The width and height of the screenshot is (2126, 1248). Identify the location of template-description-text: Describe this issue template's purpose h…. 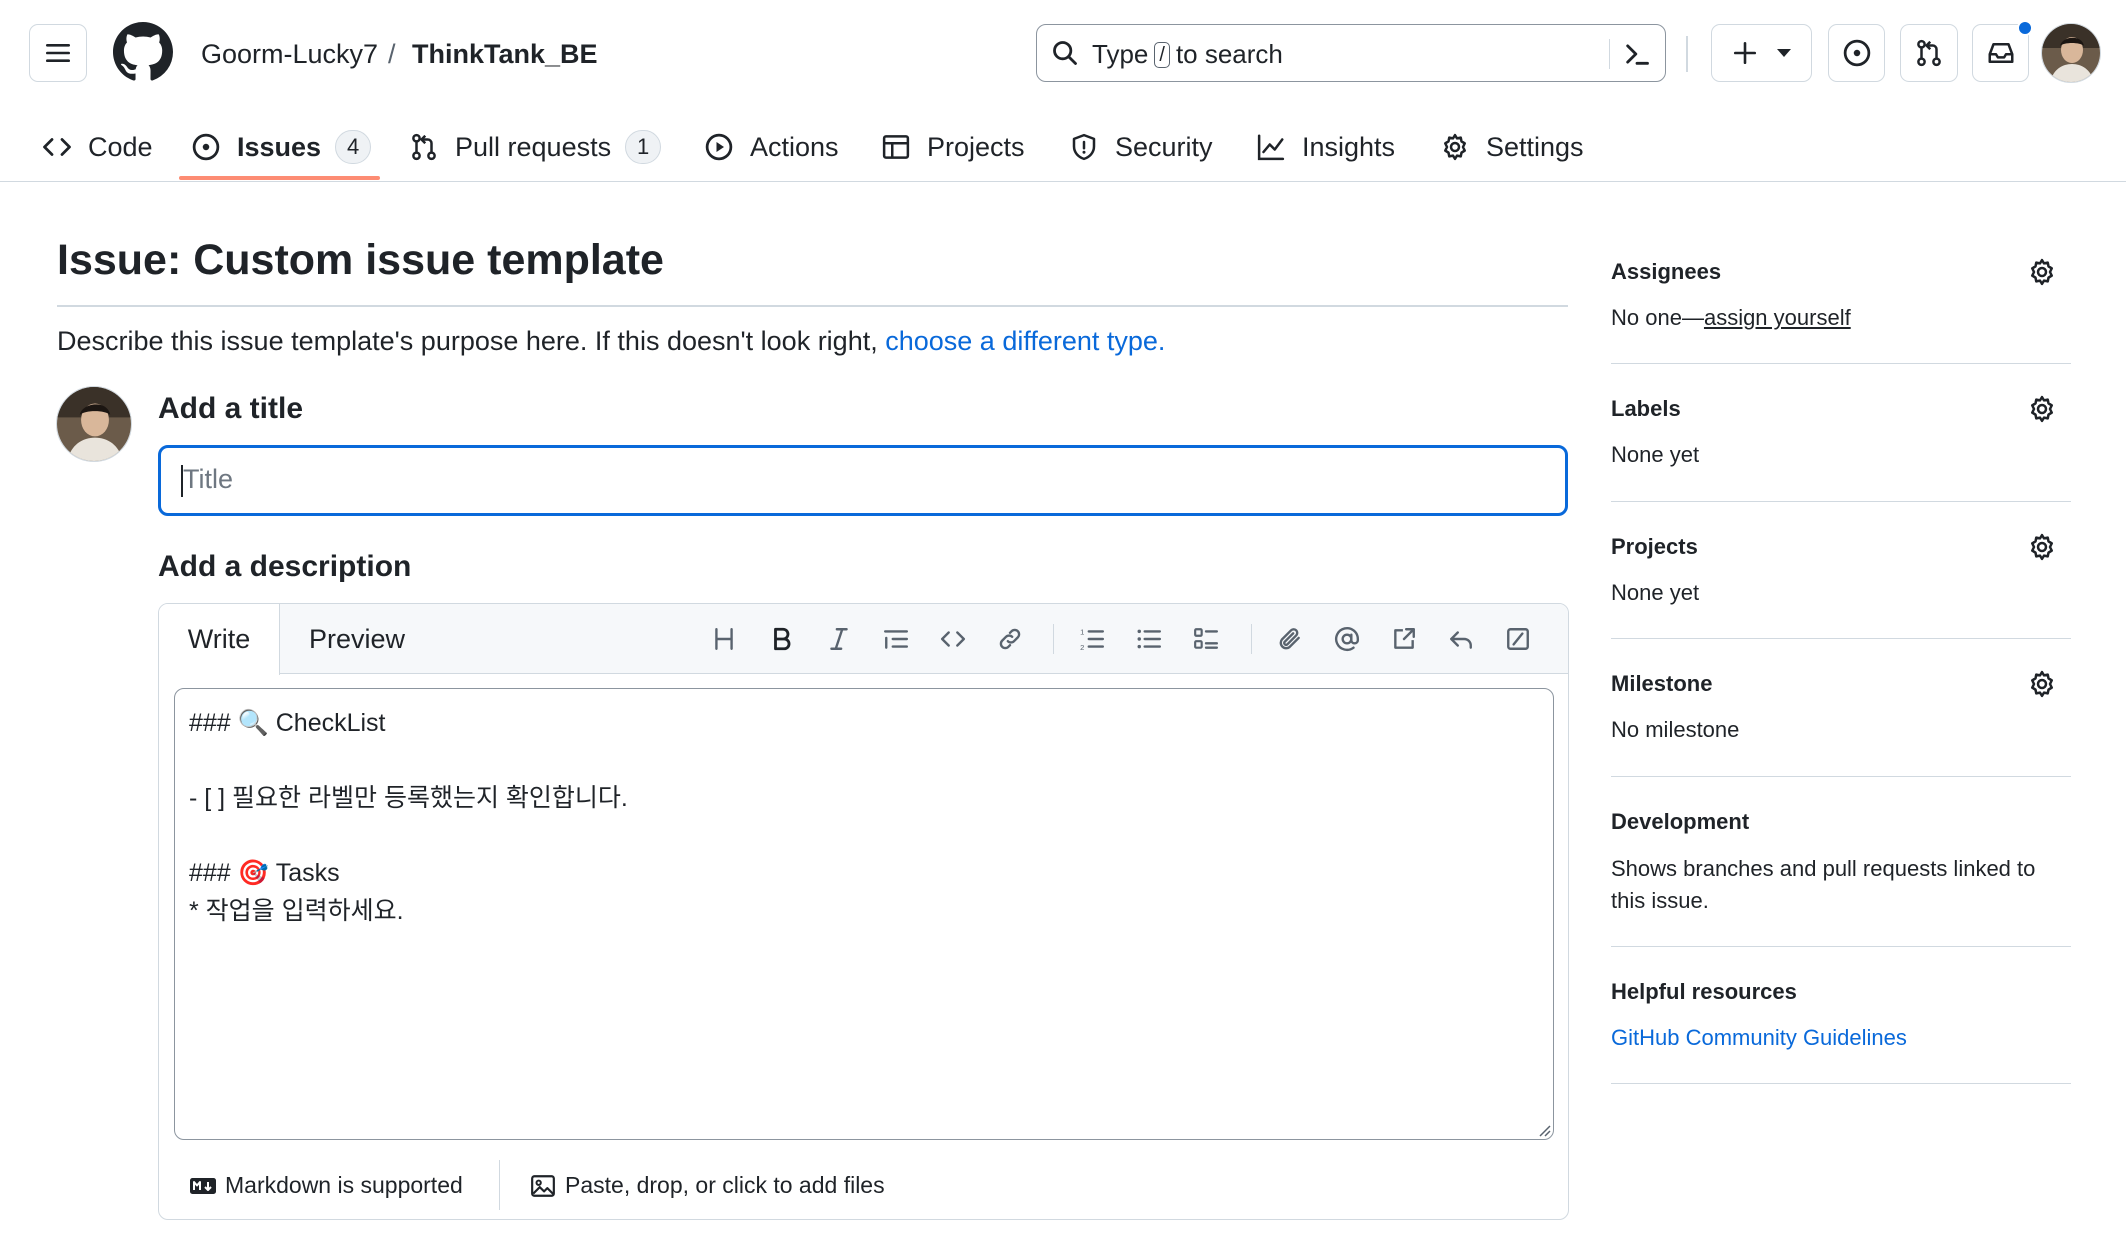
(467, 341).